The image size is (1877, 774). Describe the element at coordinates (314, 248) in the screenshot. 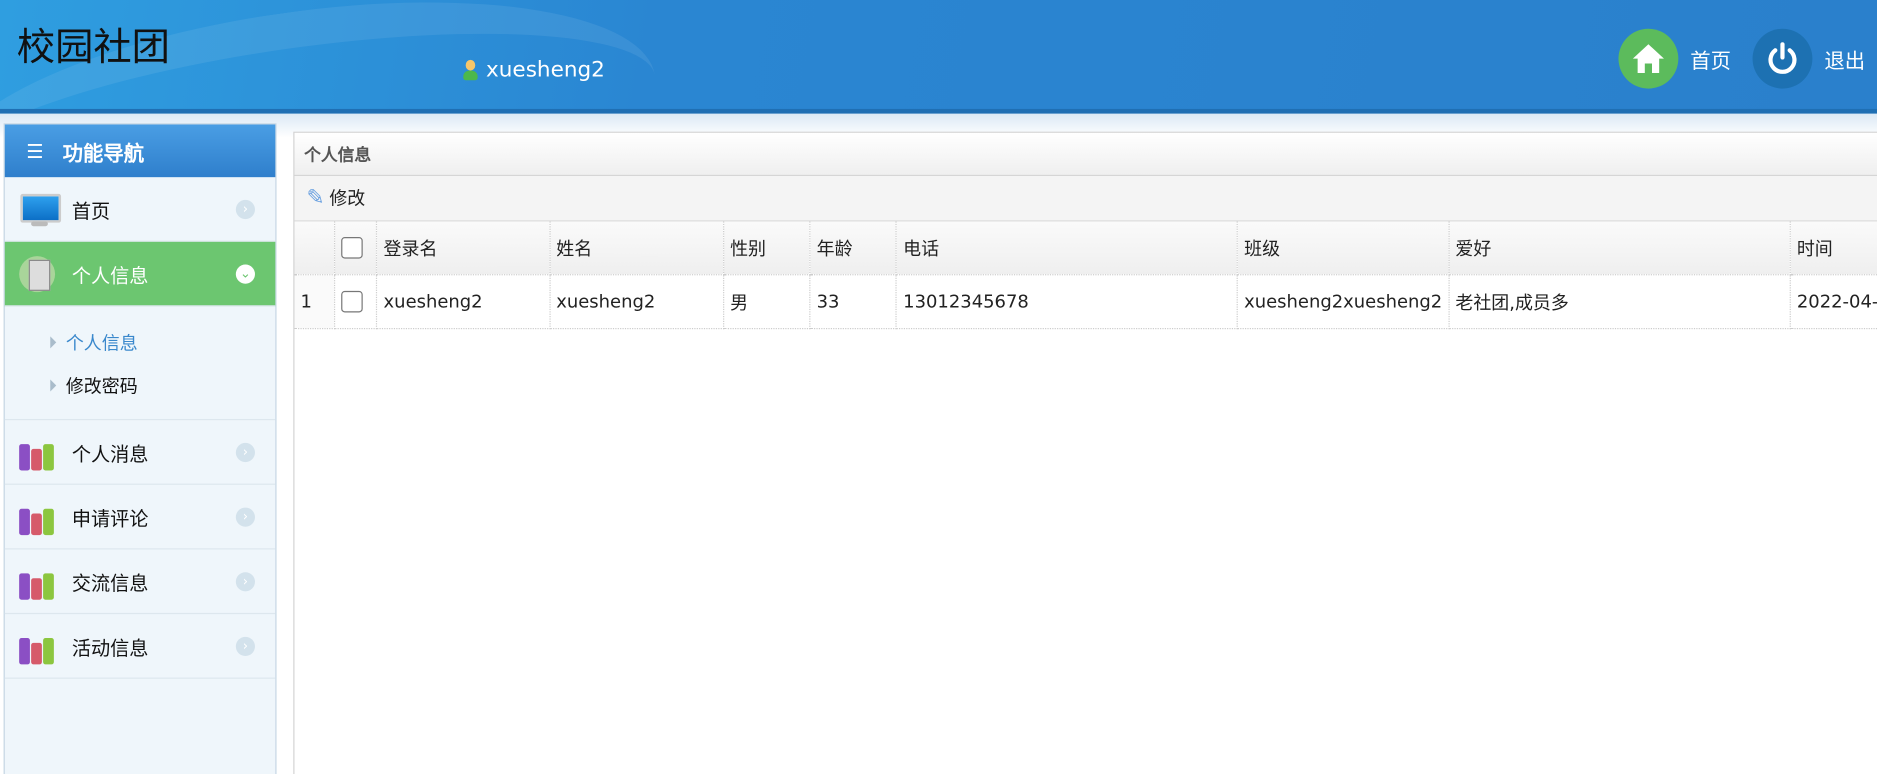

I see `row-number-header` at that location.